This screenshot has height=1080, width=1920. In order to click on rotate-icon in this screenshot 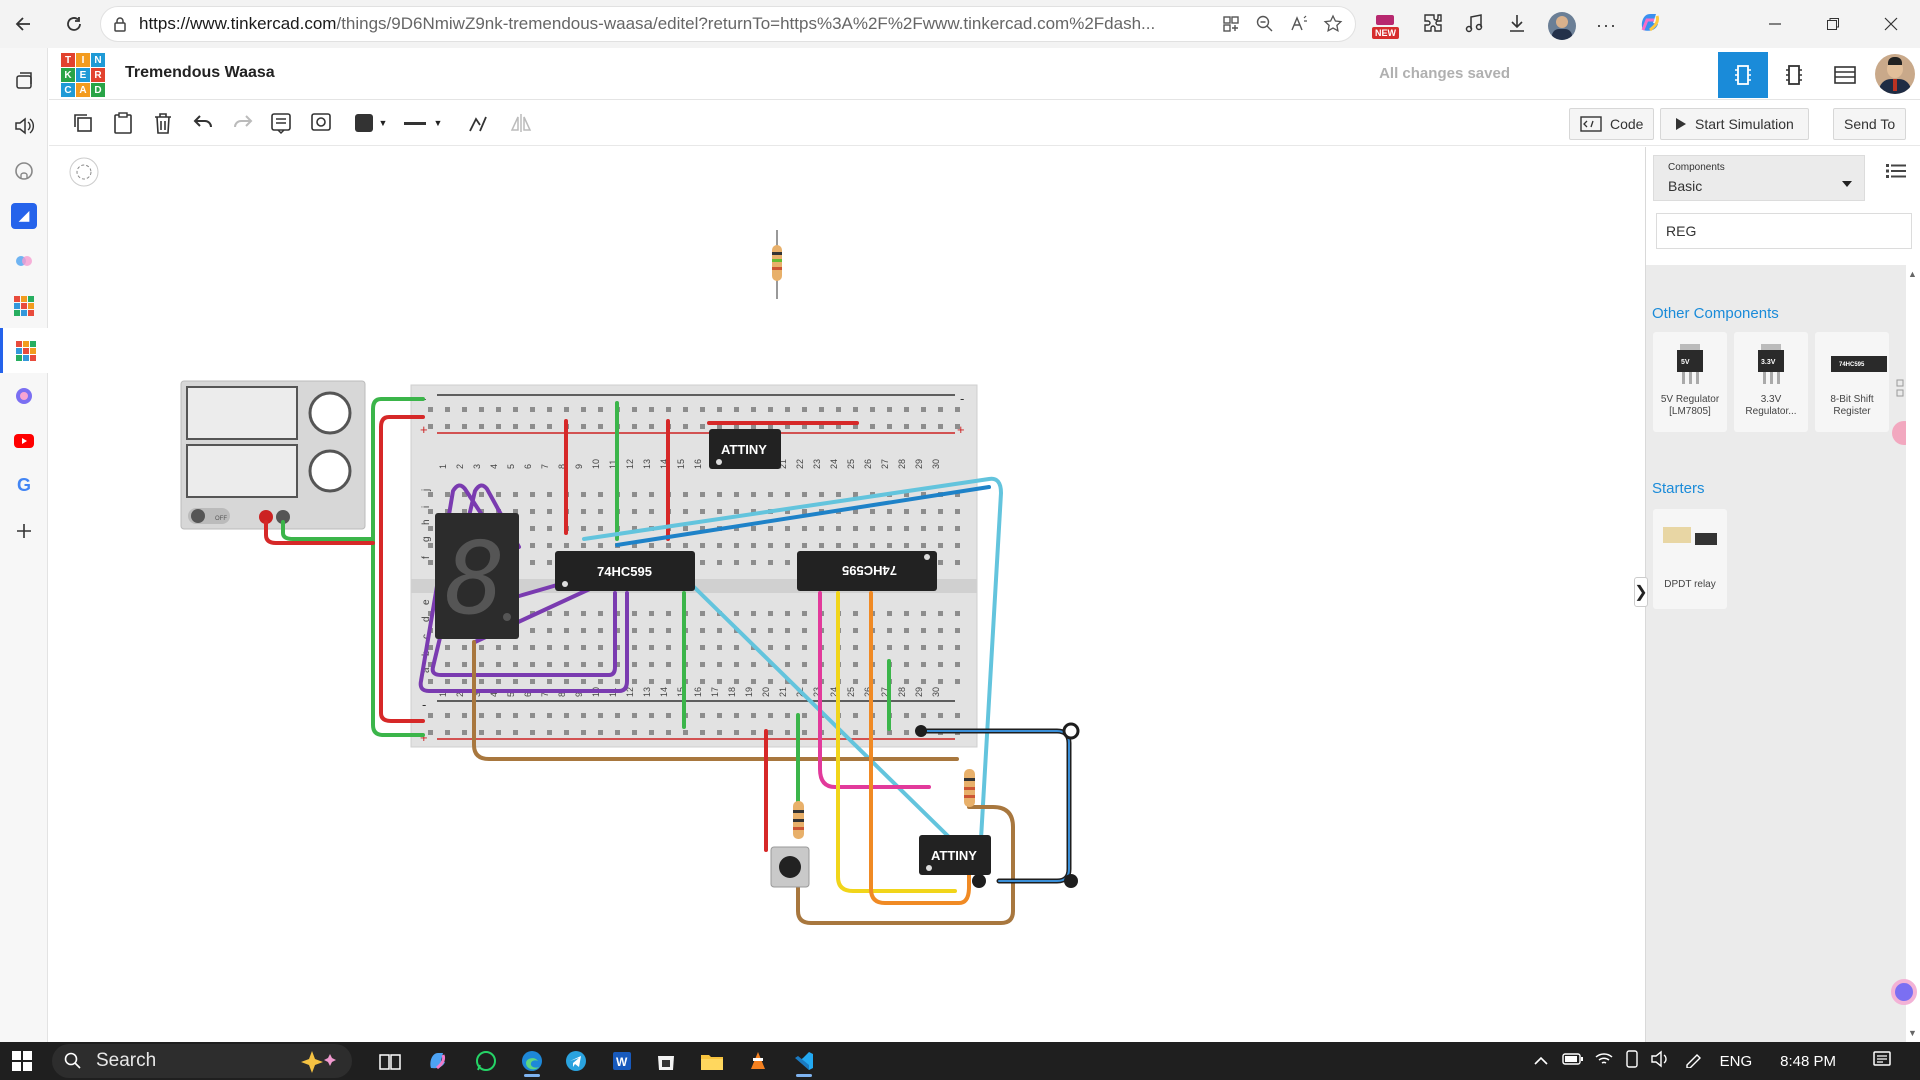, I will do `click(478, 124)`.